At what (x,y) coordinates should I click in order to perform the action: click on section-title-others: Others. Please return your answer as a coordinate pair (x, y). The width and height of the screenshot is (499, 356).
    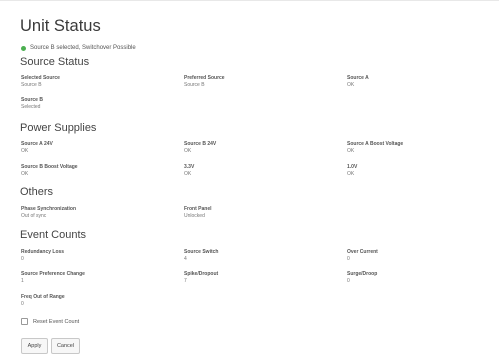
    Looking at the image, I should click on (37, 192).